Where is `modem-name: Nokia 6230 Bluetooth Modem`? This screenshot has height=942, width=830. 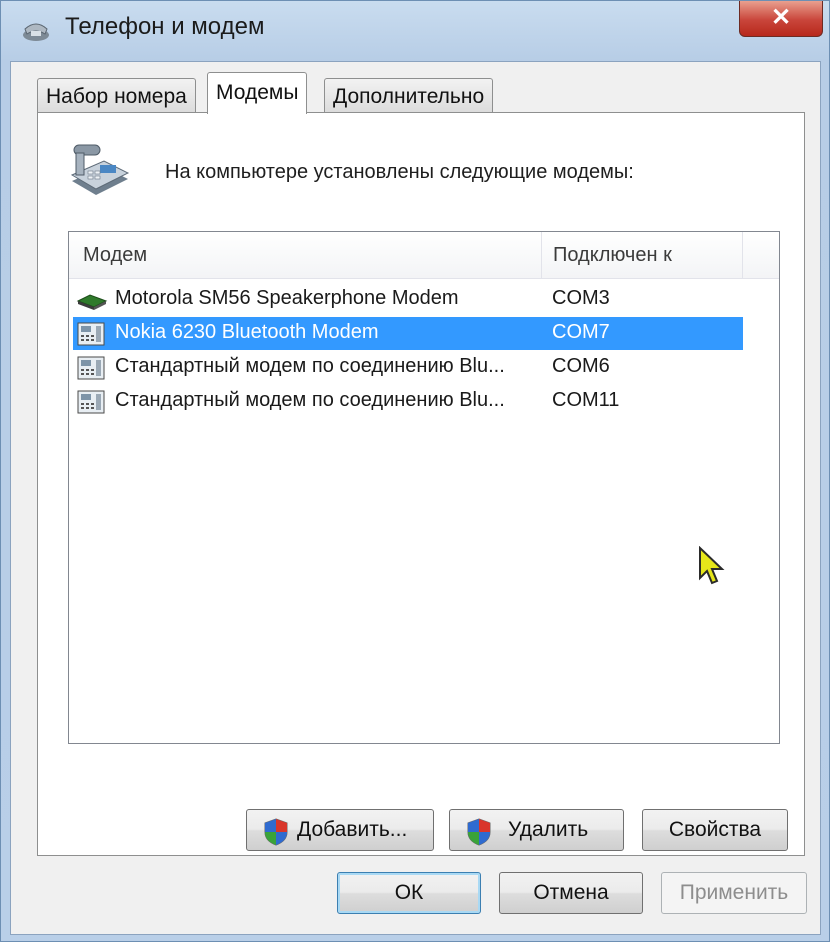 modem-name: Nokia 6230 Bluetooth Modem is located at coordinates (247, 332).